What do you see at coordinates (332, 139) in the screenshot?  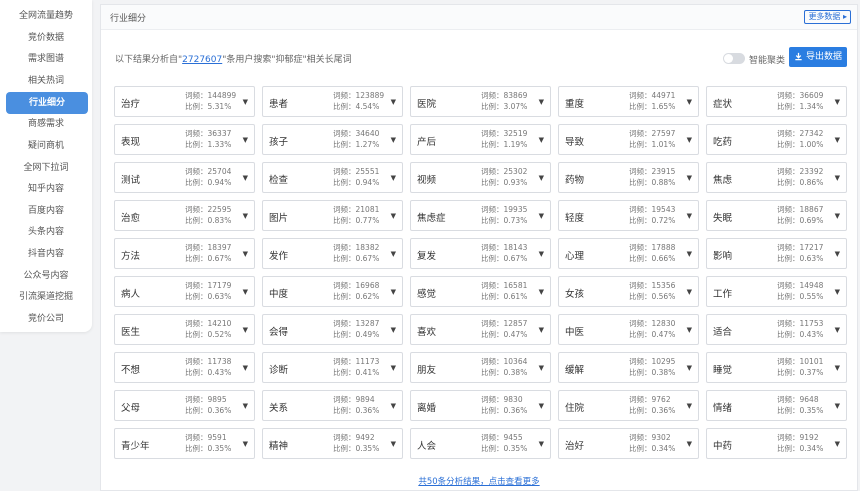 I see `keyword-card: 孩子 词频：34640 比例：1.27% ▼` at bounding box center [332, 139].